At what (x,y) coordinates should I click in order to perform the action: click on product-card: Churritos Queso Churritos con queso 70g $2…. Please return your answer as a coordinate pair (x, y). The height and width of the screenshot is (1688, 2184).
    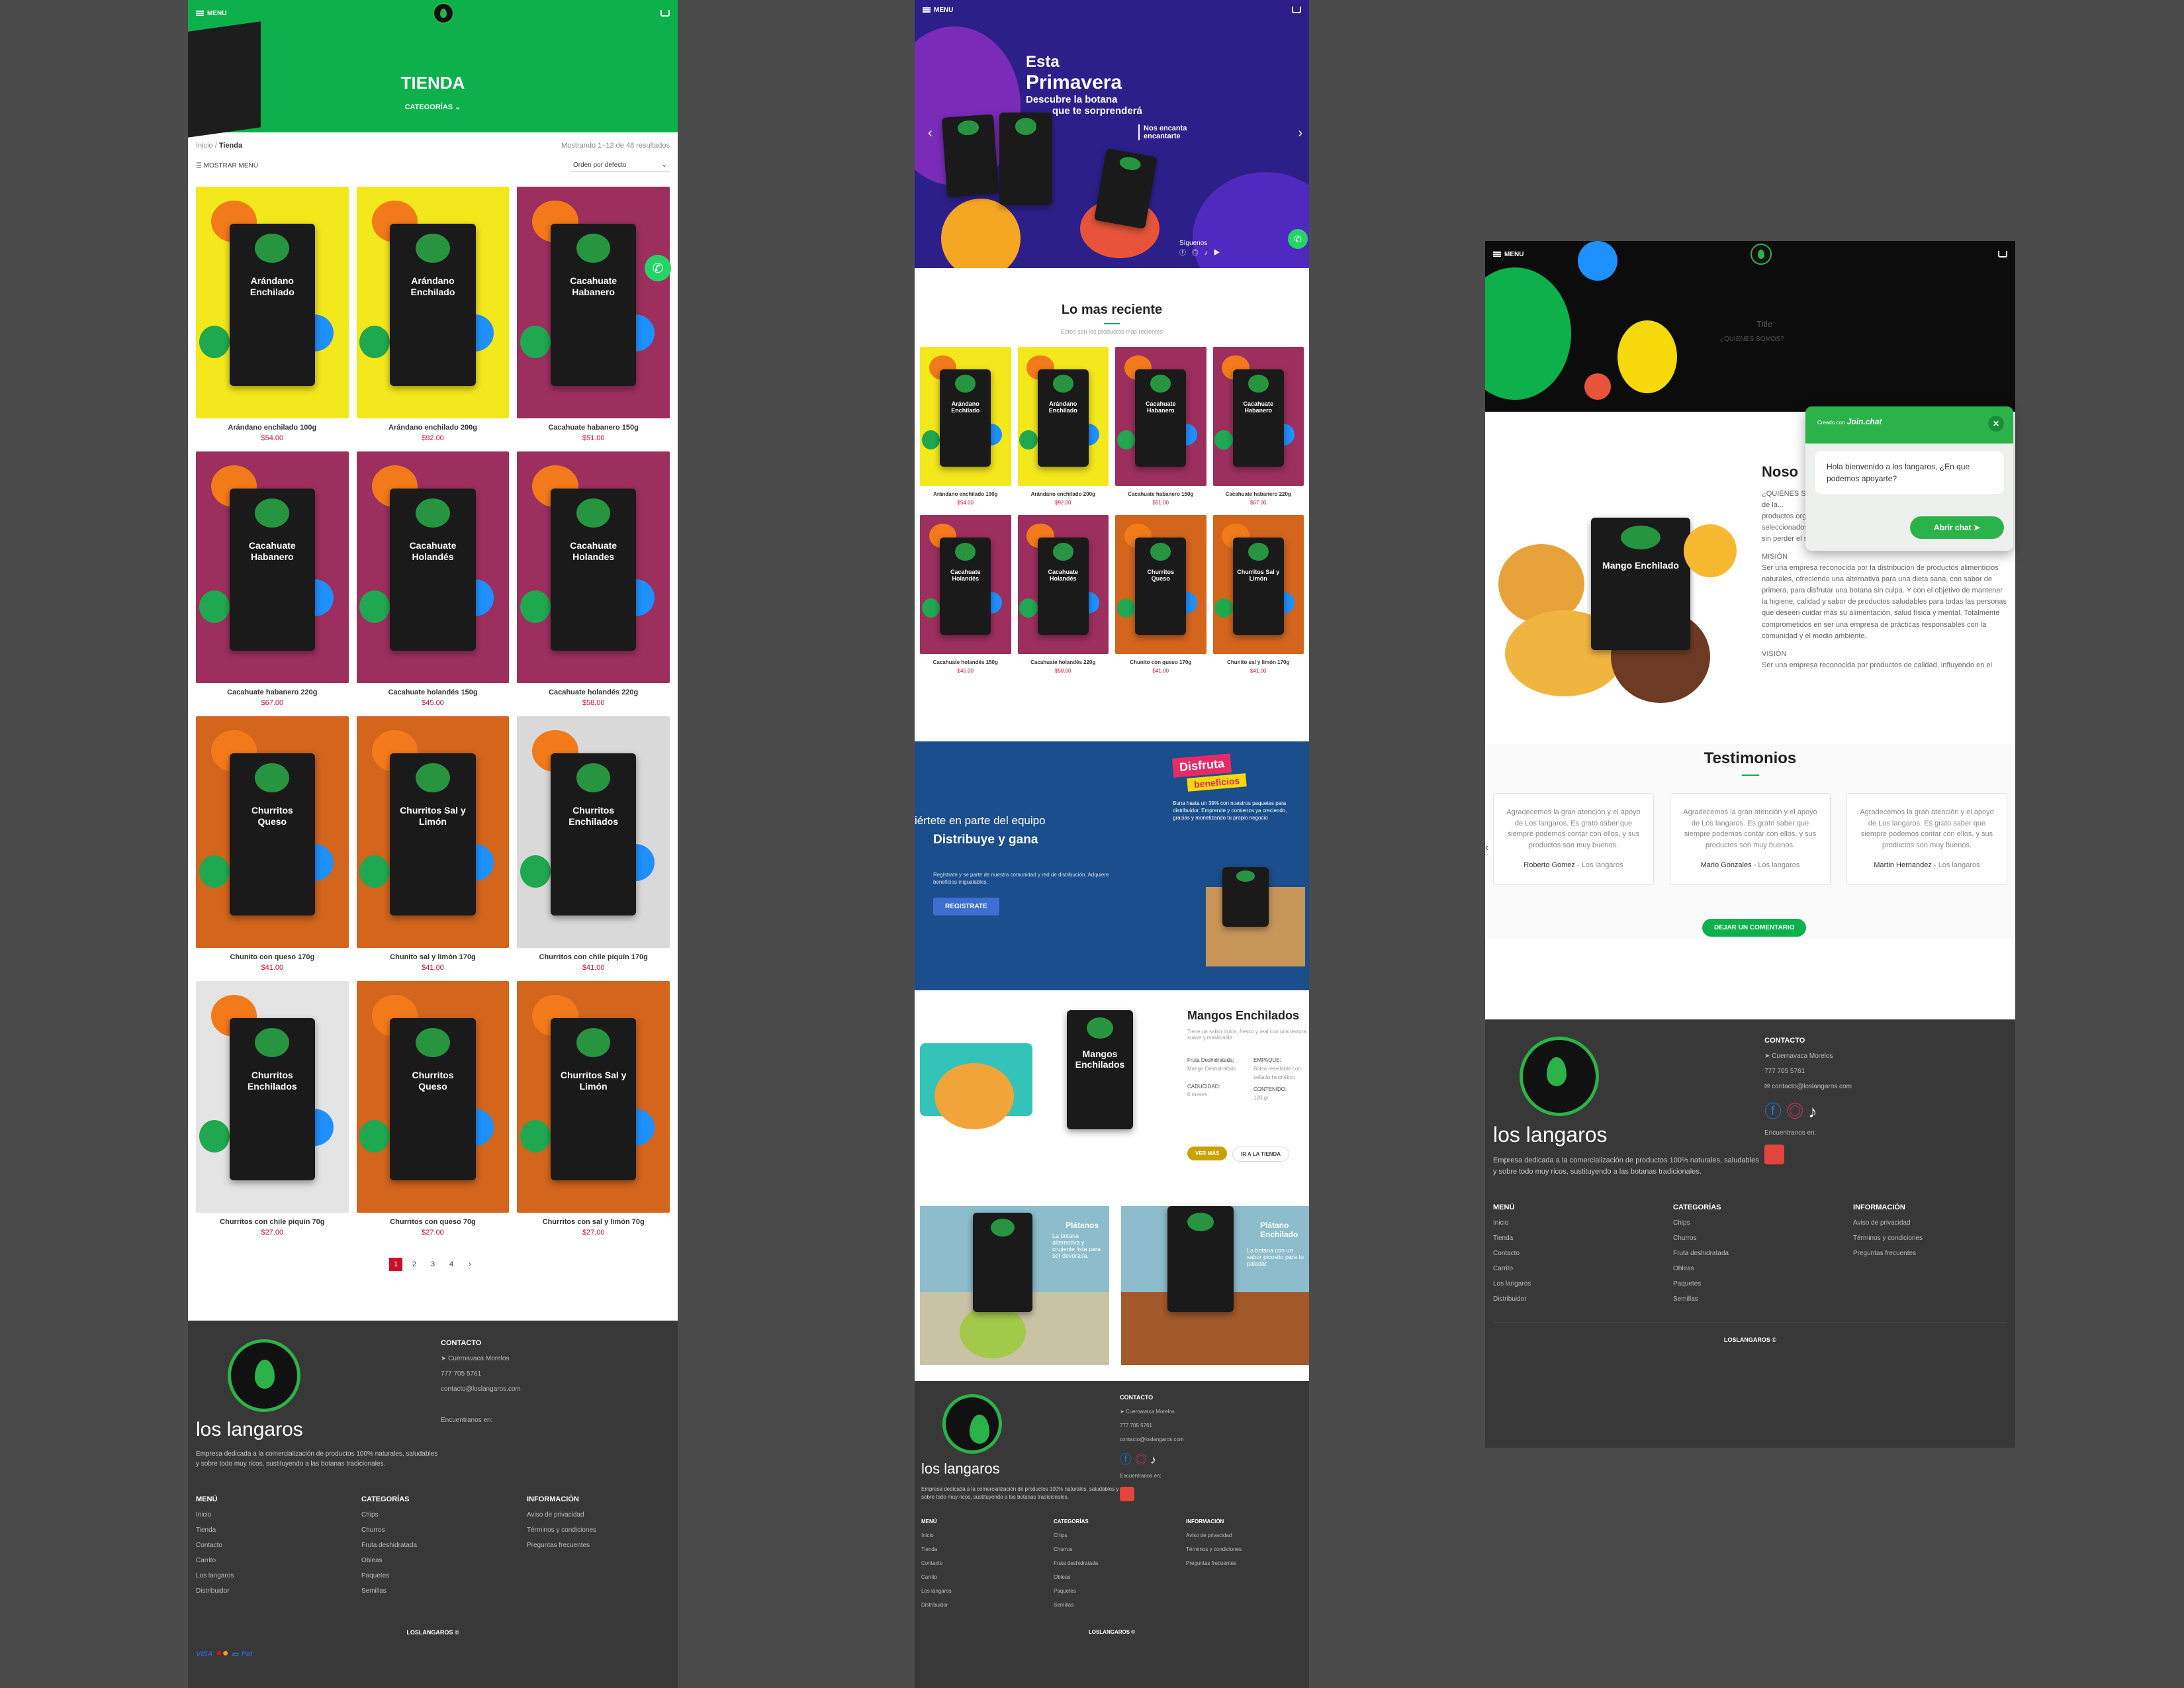
    Looking at the image, I should click on (433, 1109).